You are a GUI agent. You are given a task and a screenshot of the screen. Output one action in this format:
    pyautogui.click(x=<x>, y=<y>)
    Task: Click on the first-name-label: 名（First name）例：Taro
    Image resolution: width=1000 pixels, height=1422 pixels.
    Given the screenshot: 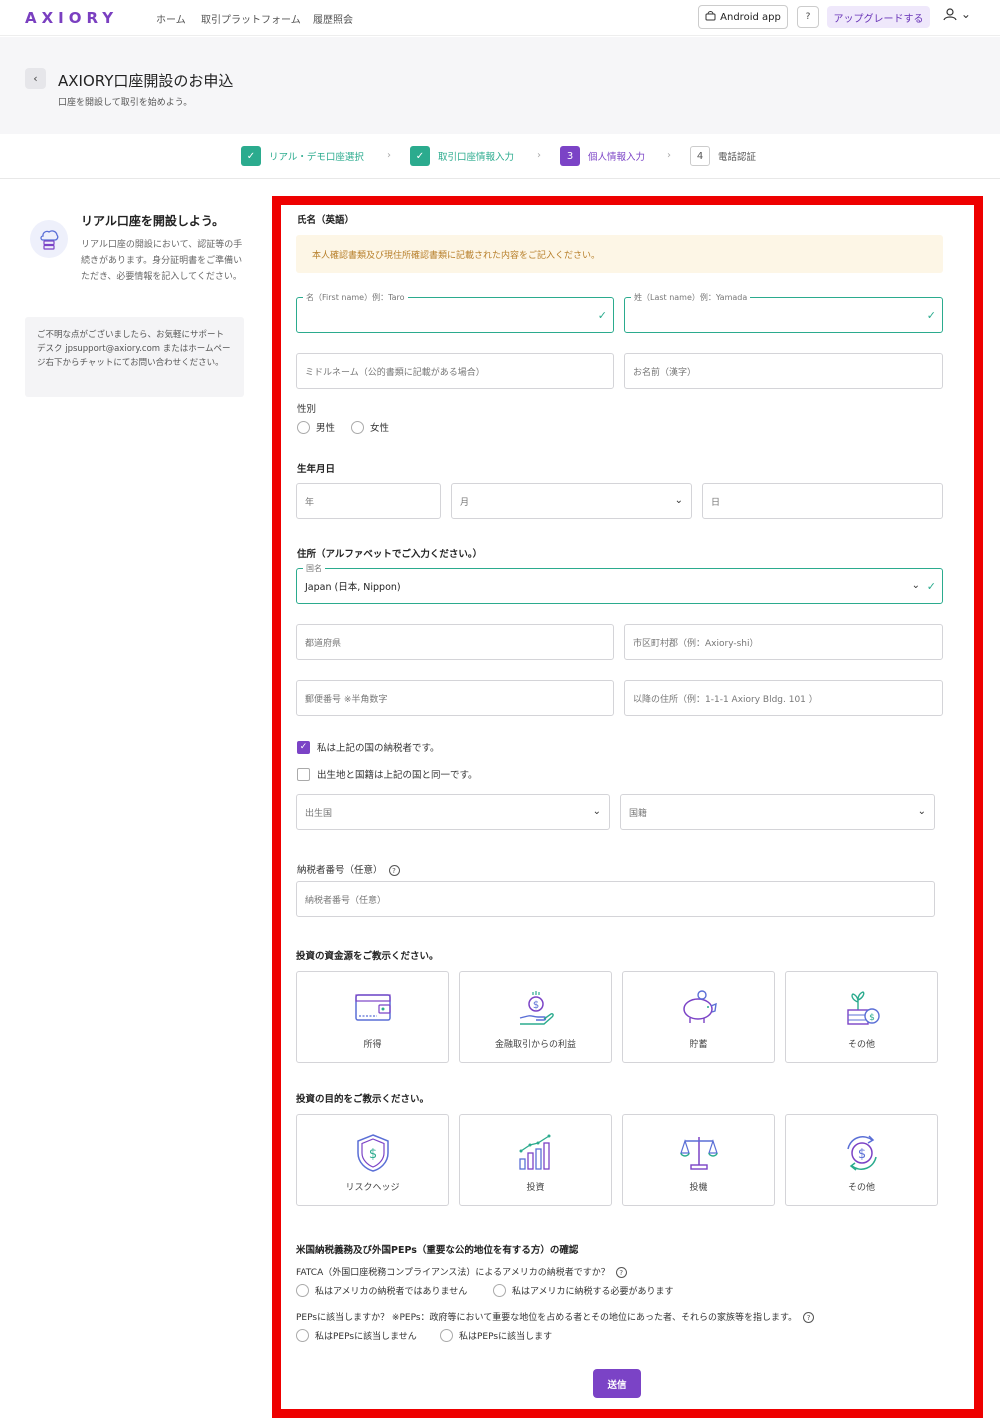 What is the action you would take?
    pyautogui.click(x=355, y=297)
    